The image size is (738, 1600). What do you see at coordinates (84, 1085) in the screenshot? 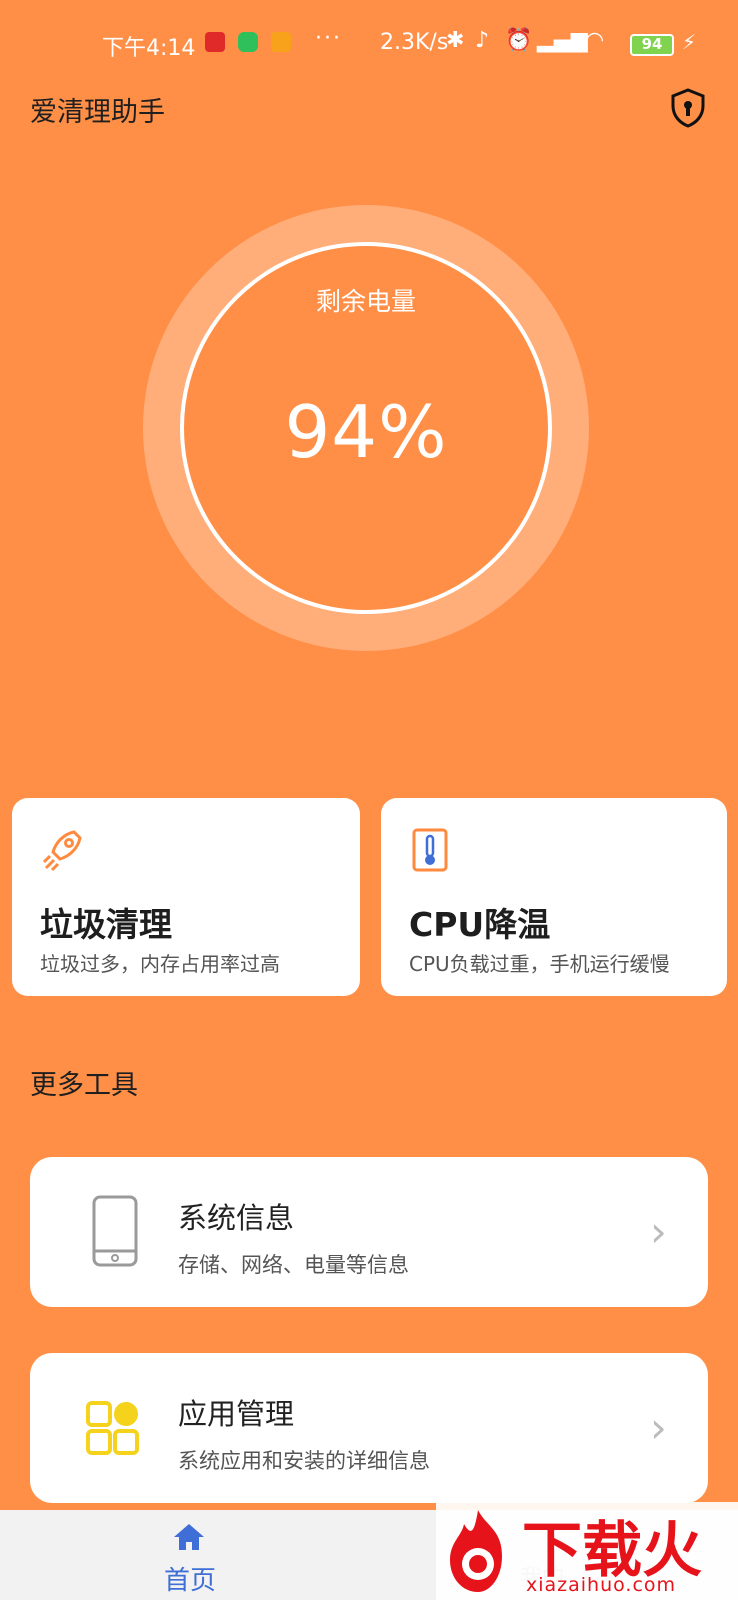
I see `more-tools-heading: 更多工具` at bounding box center [84, 1085].